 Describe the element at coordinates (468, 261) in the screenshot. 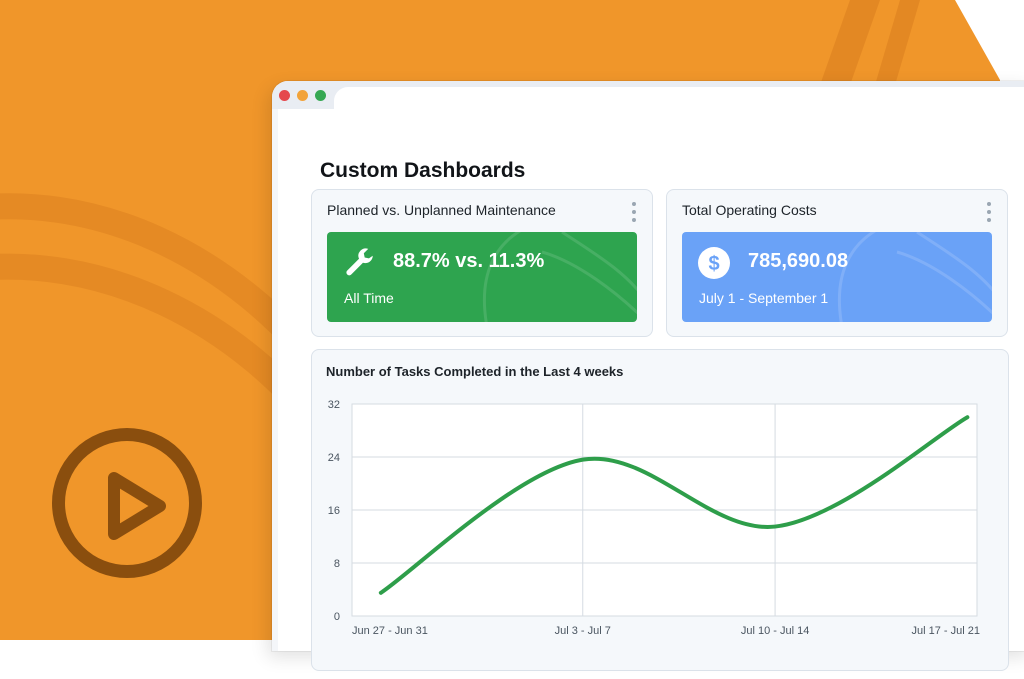

I see `maintenance-value: 88.7% vs. 11.3%` at that location.